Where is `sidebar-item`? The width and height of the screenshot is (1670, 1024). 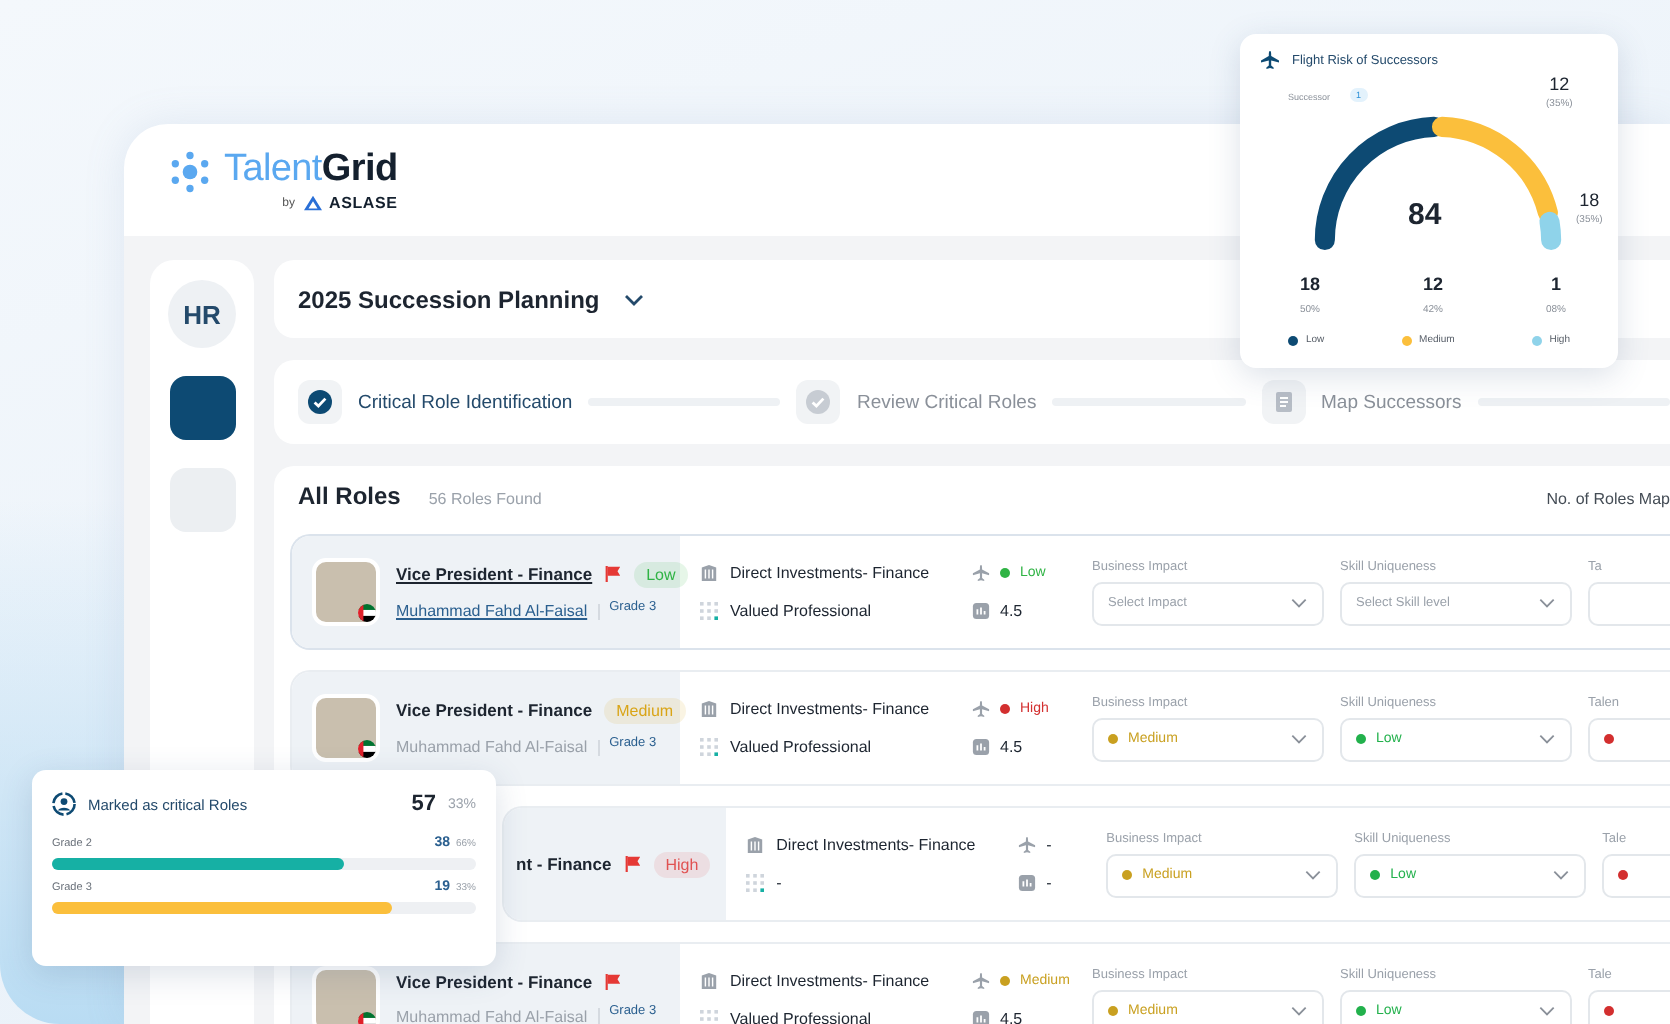
sidebar-item is located at coordinates (202, 408).